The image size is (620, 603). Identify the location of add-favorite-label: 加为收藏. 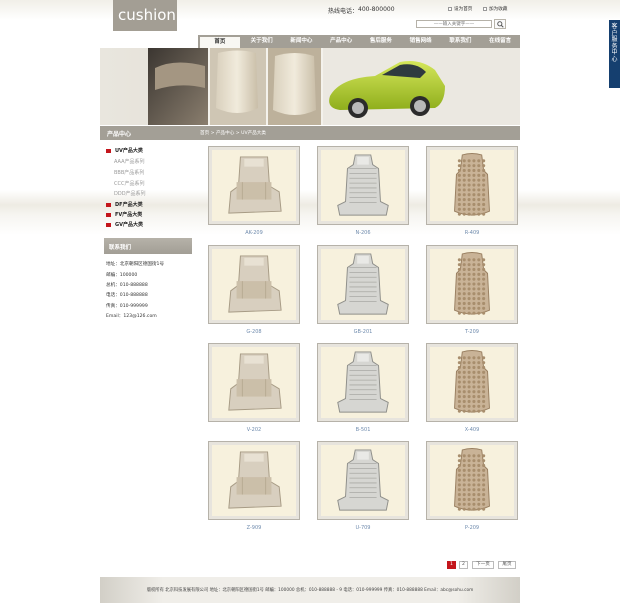
(498, 9).